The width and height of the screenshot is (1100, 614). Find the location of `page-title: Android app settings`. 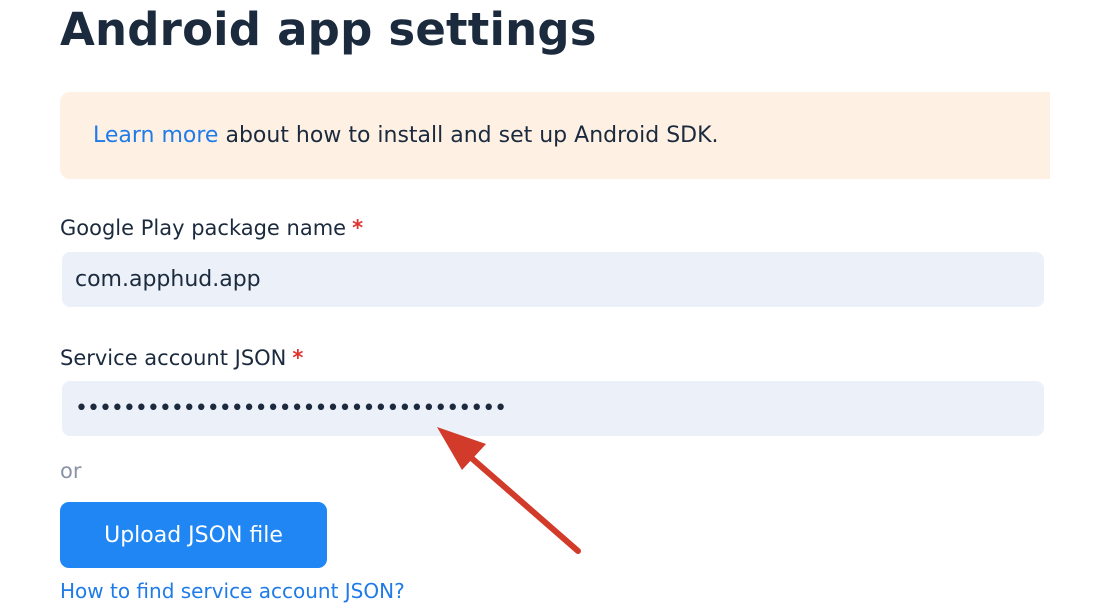

page-title: Android app settings is located at coordinates (328, 29).